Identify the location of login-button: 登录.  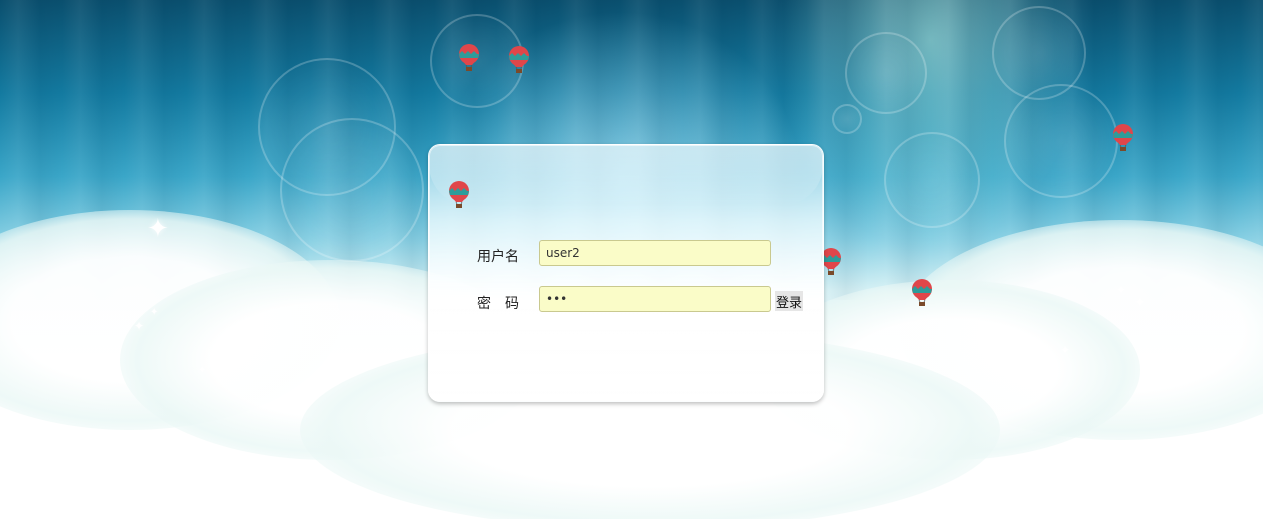
(789, 301).